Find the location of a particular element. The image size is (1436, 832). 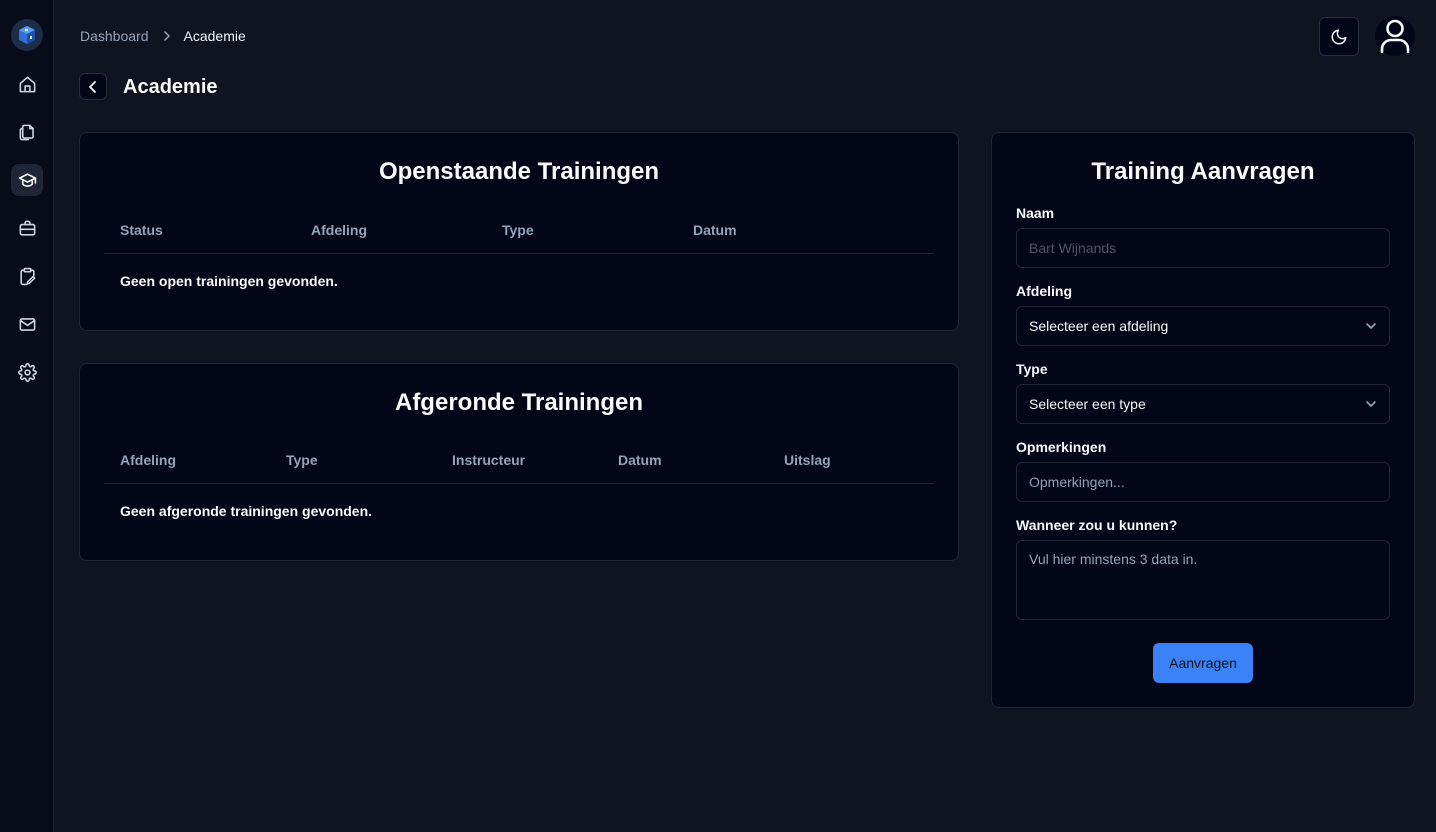

chevron-right-icon is located at coordinates (167, 36).